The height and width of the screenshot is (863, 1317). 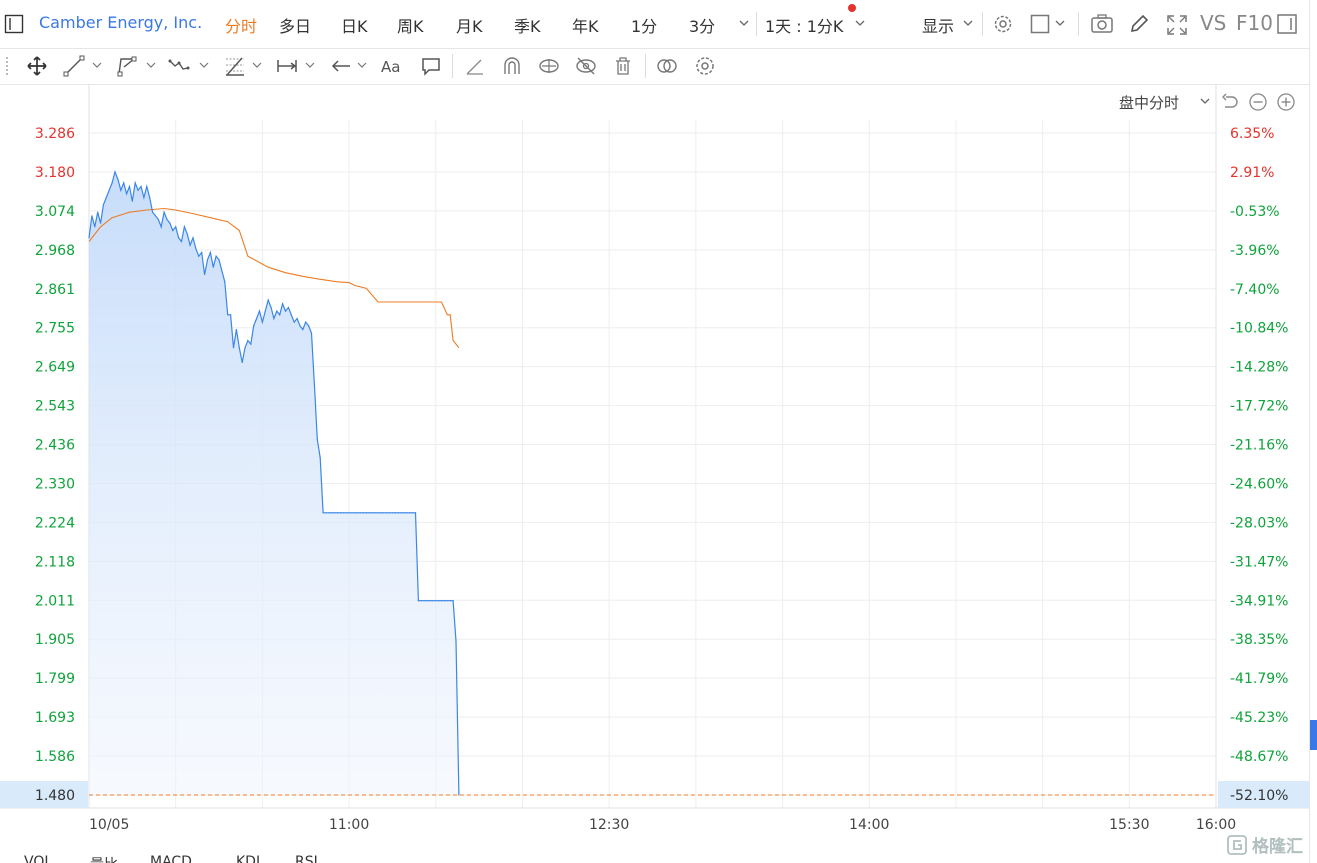 What do you see at coordinates (1230, 102) in the screenshot?
I see `reset-zoom-icon` at bounding box center [1230, 102].